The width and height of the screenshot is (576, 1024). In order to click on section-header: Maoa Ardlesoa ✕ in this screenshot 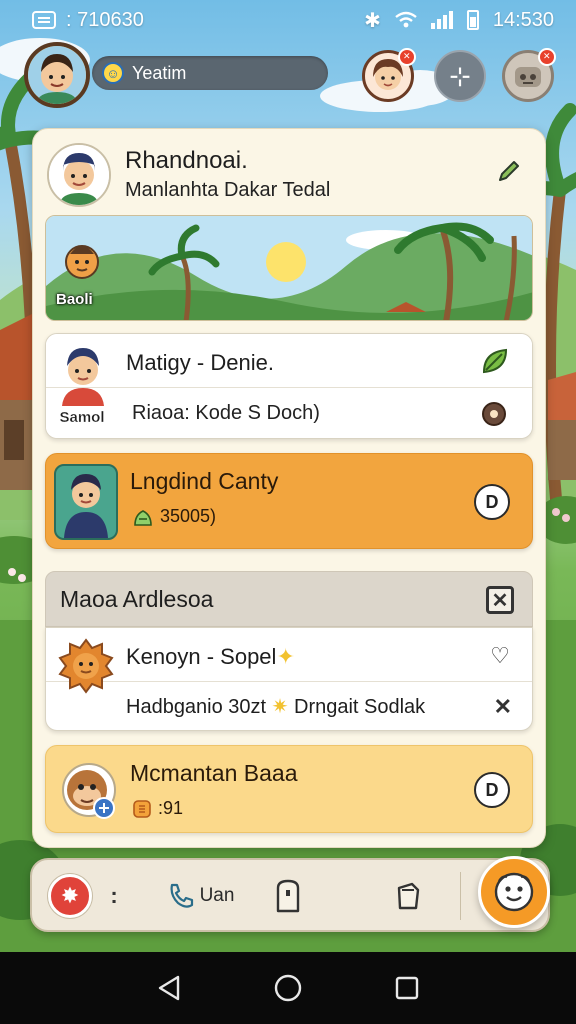, I will do `click(289, 599)`.